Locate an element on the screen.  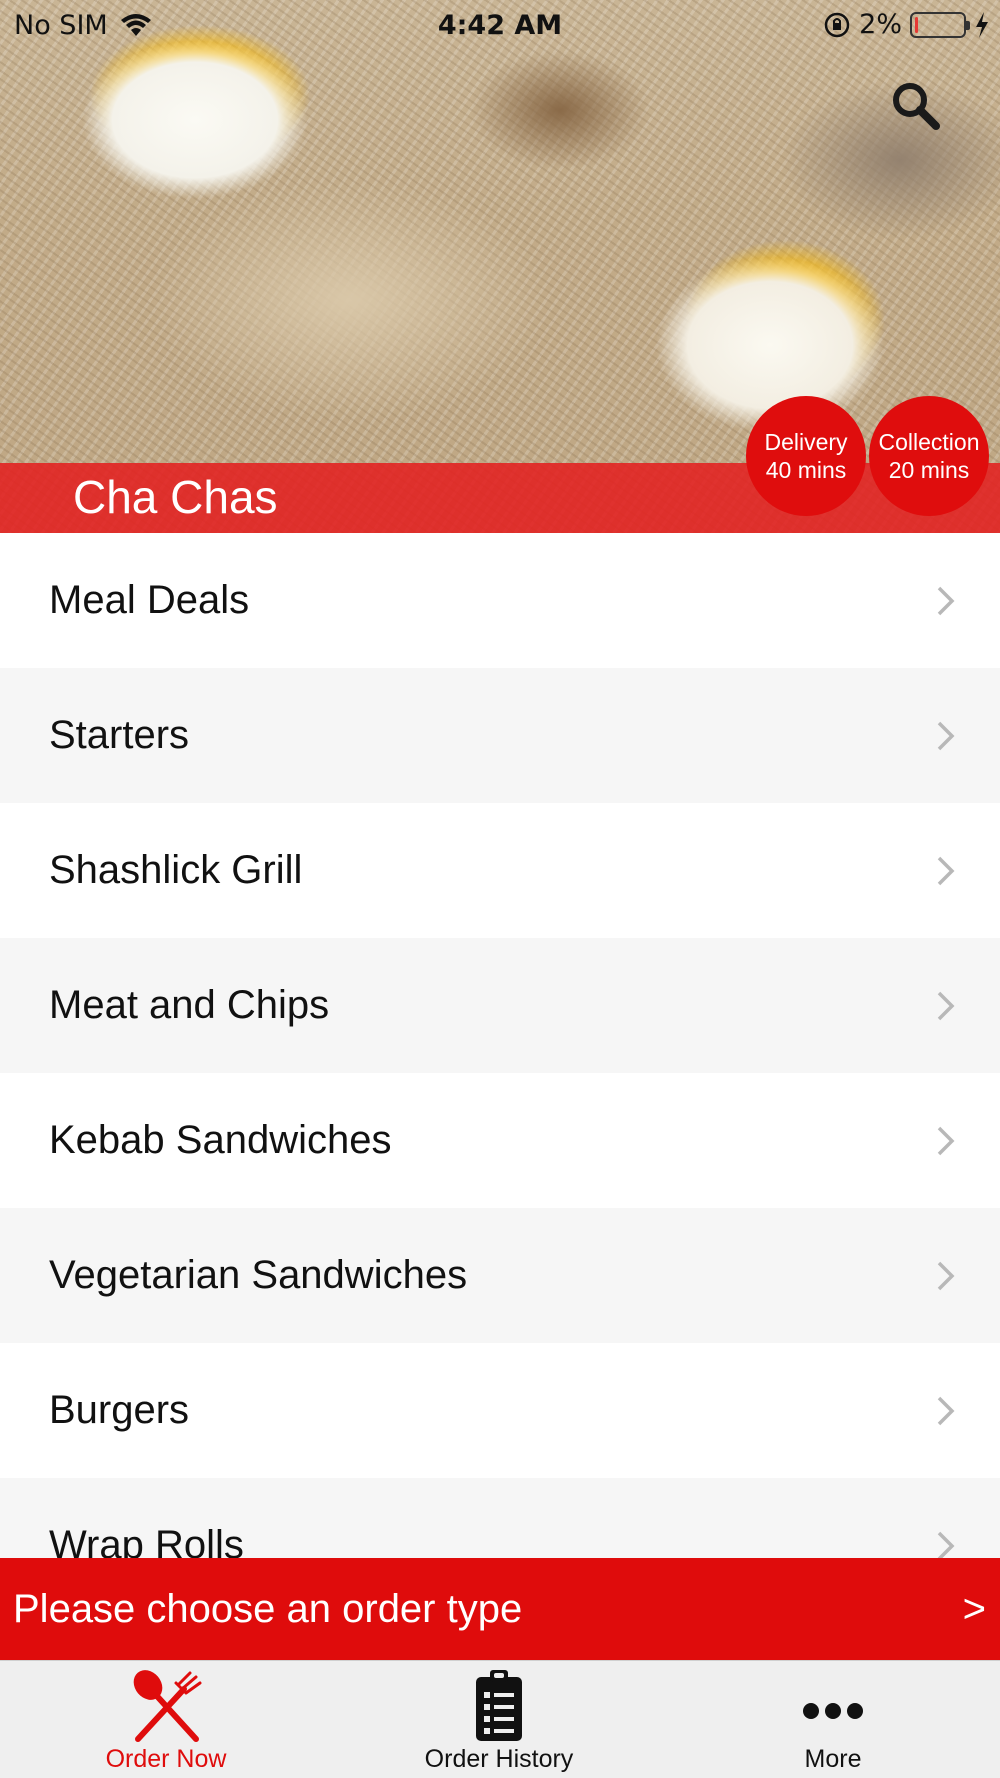
tab-label: Order History is located at coordinates (499, 1759).